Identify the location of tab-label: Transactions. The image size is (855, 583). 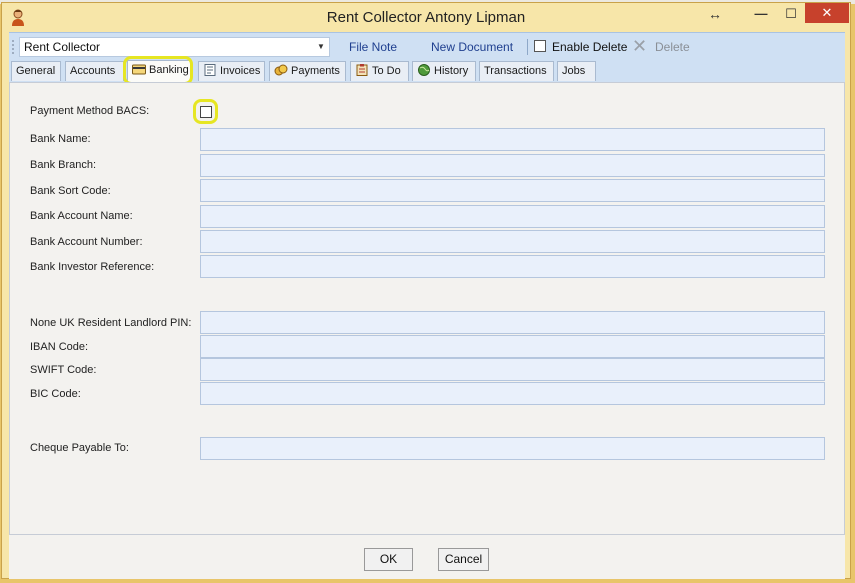
(515, 71).